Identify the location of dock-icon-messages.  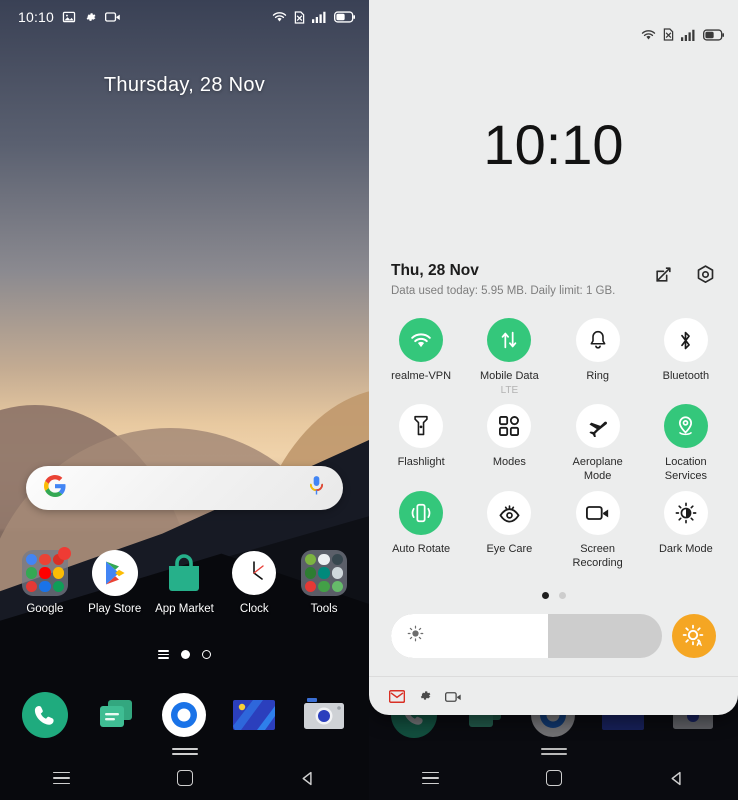
(115, 715).